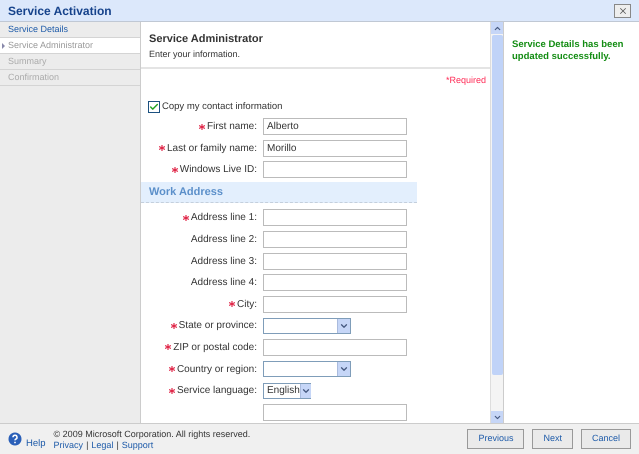 Image resolution: width=639 pixels, height=454 pixels. I want to click on field-label: State or province:, so click(217, 326).